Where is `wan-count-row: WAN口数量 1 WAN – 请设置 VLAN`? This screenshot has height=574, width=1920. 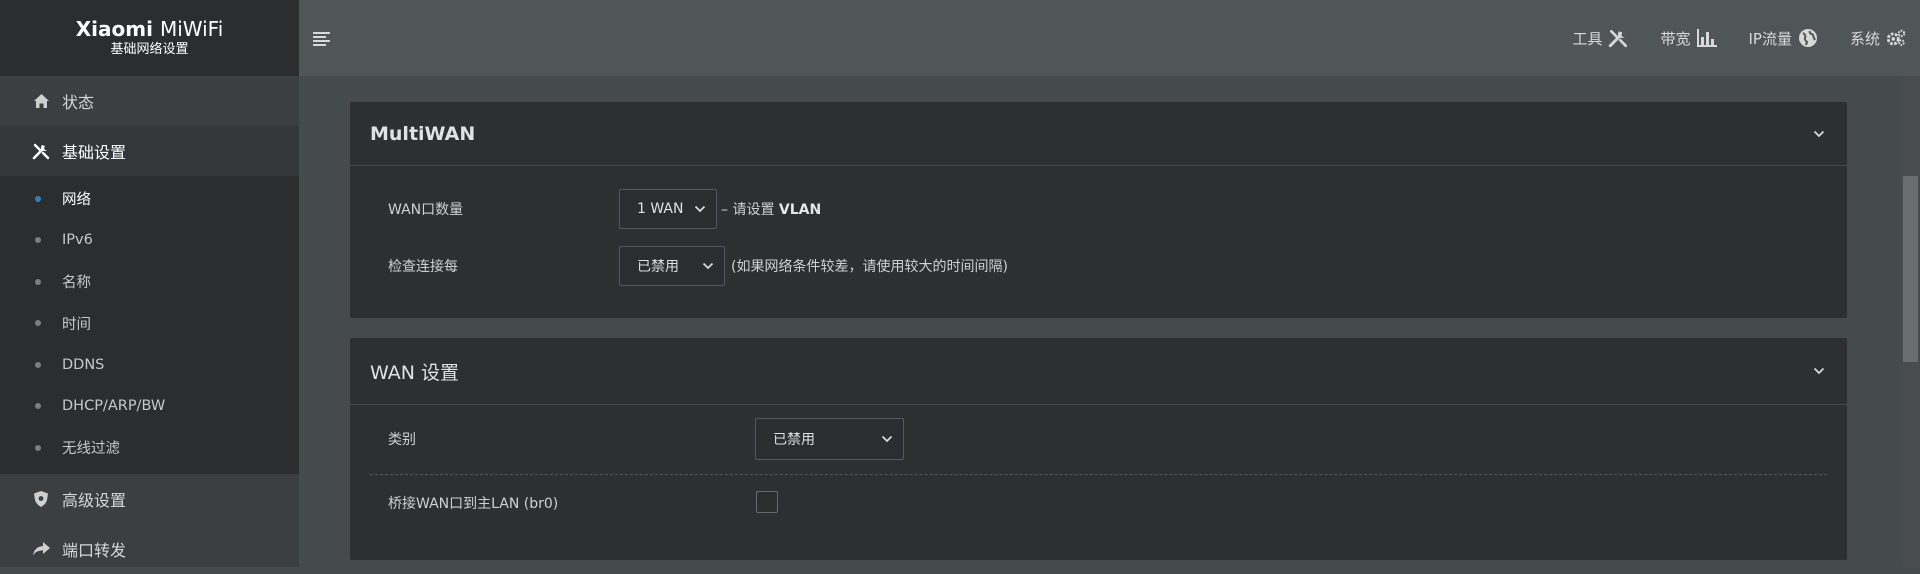
wan-count-row: WAN口数量 1 WAN – 请设置 VLAN is located at coordinates (1098, 209).